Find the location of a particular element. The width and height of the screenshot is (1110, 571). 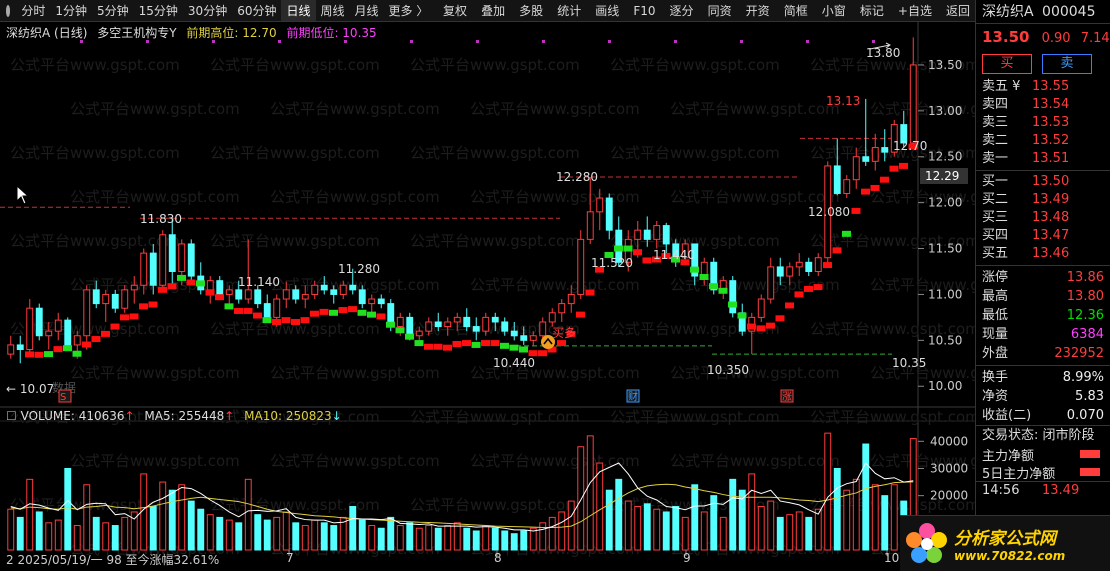

tool-button-10: 小窗 is located at coordinates (834, 10).